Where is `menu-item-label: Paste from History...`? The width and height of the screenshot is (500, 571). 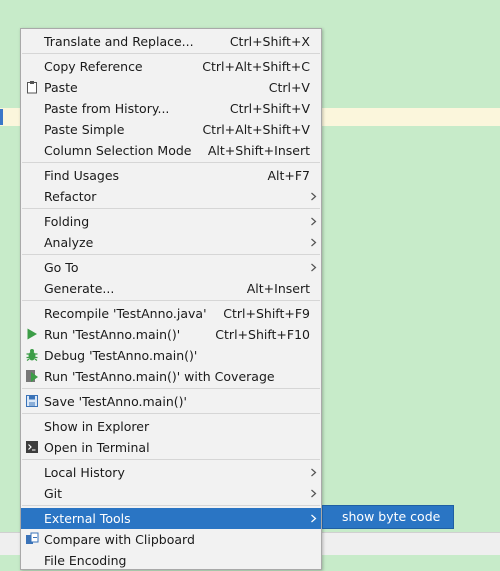 menu-item-label: Paste from History... is located at coordinates (107, 108).